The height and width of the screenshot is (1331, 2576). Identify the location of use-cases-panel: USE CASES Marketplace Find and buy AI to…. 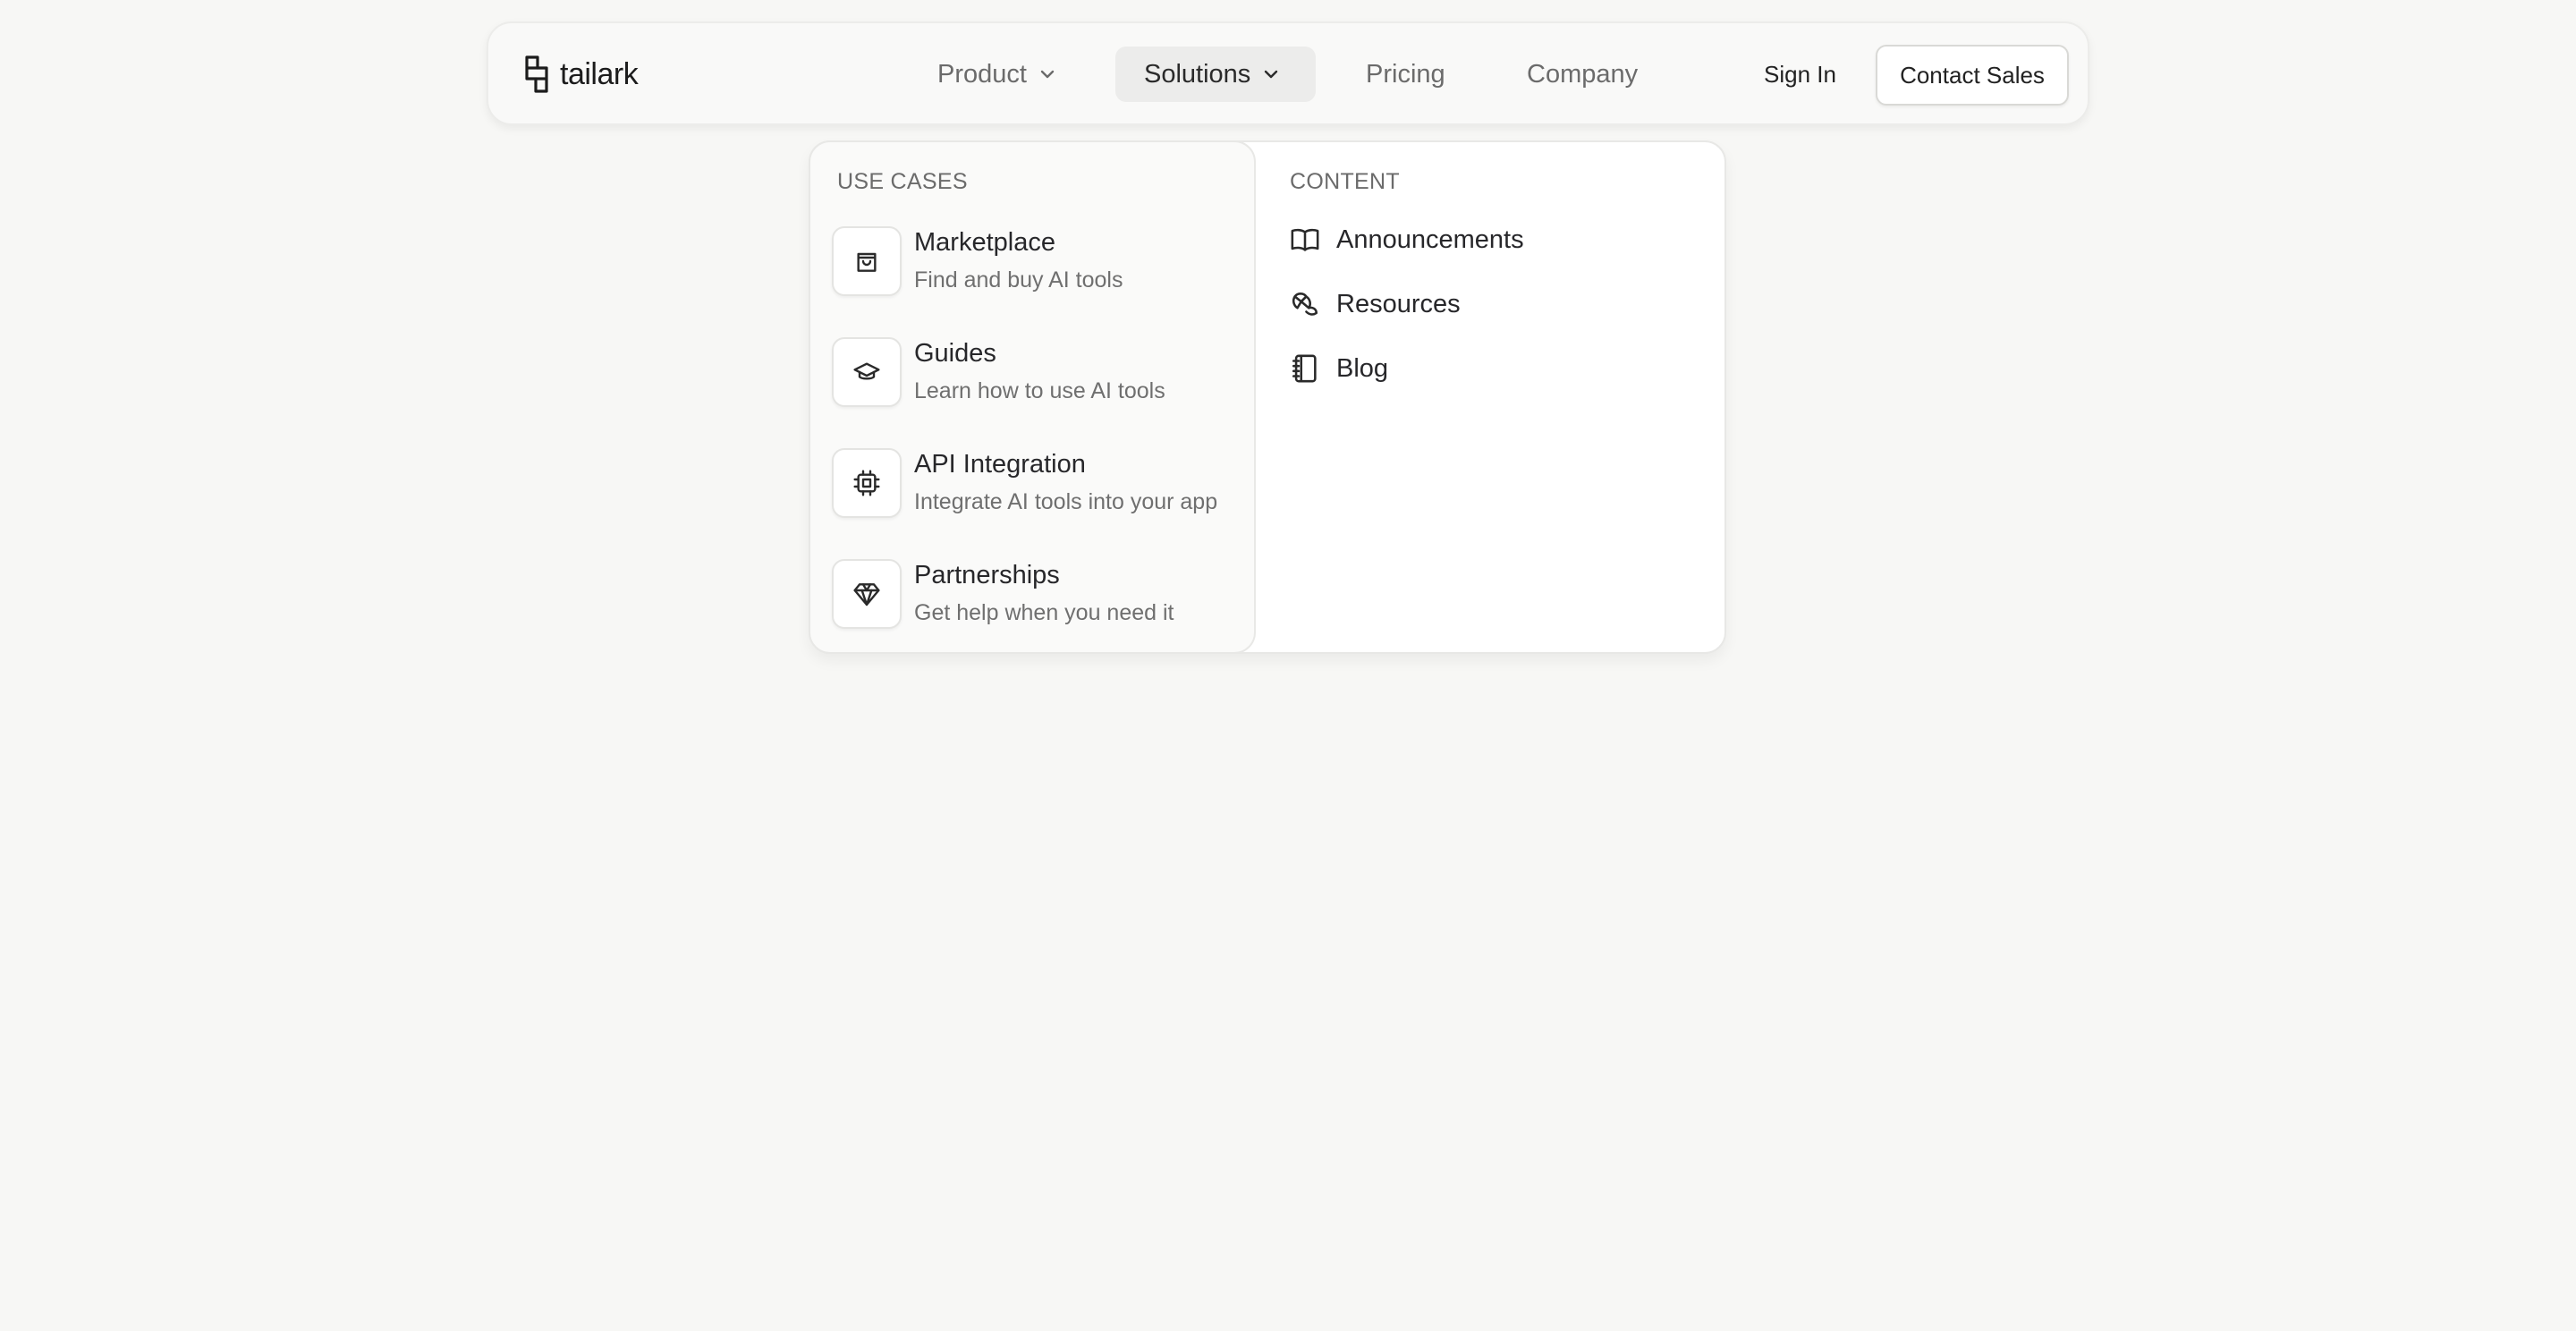
(1032, 397).